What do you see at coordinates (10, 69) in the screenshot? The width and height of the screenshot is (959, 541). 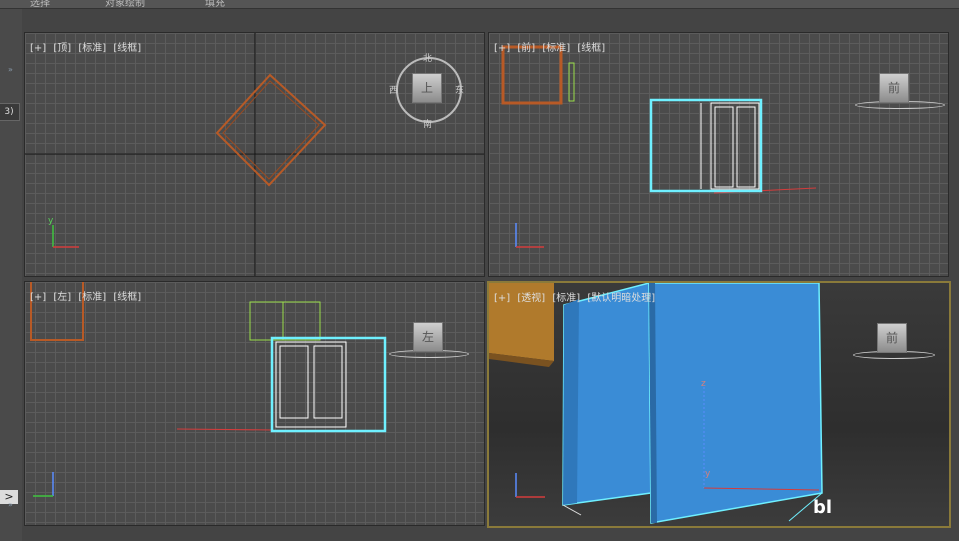 I see `collapse-icon: »` at bounding box center [10, 69].